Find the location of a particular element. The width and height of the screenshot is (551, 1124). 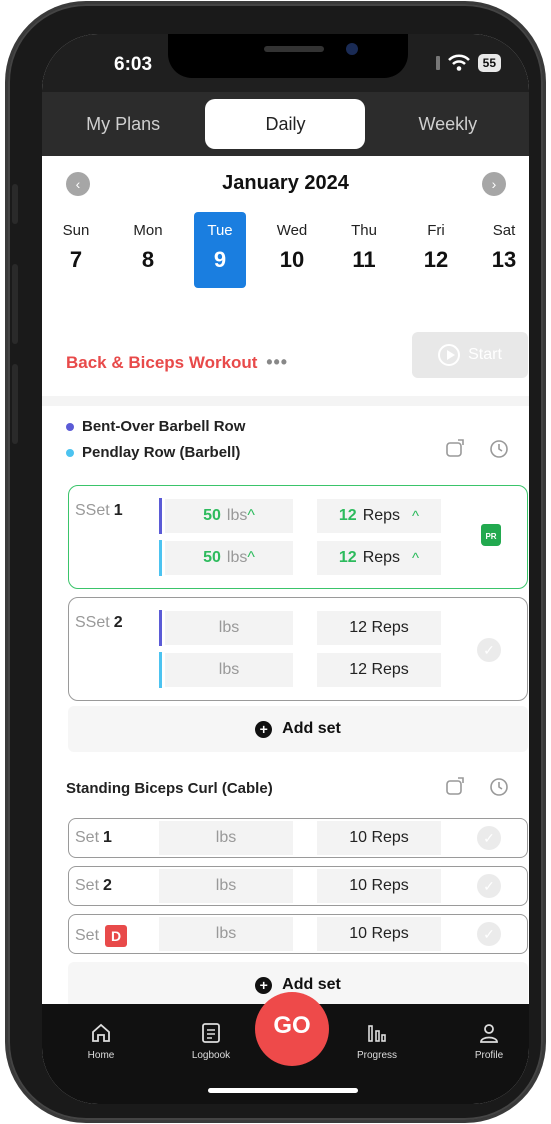

day-name: Tue is located at coordinates (220, 230).